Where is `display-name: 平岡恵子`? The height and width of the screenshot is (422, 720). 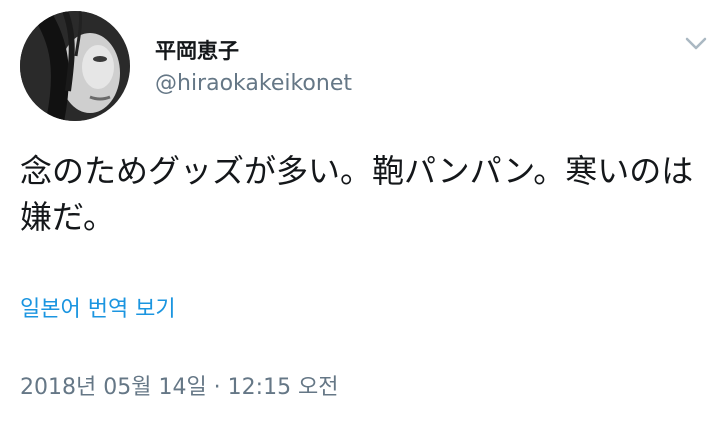 display-name: 平岡恵子 is located at coordinates (197, 51).